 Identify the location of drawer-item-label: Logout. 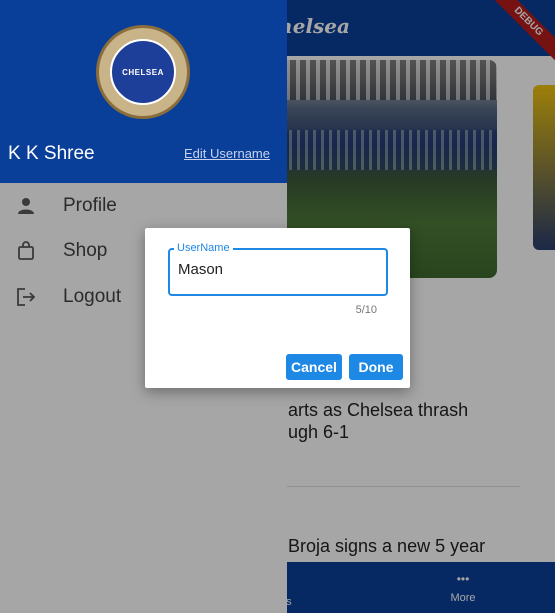
(92, 296).